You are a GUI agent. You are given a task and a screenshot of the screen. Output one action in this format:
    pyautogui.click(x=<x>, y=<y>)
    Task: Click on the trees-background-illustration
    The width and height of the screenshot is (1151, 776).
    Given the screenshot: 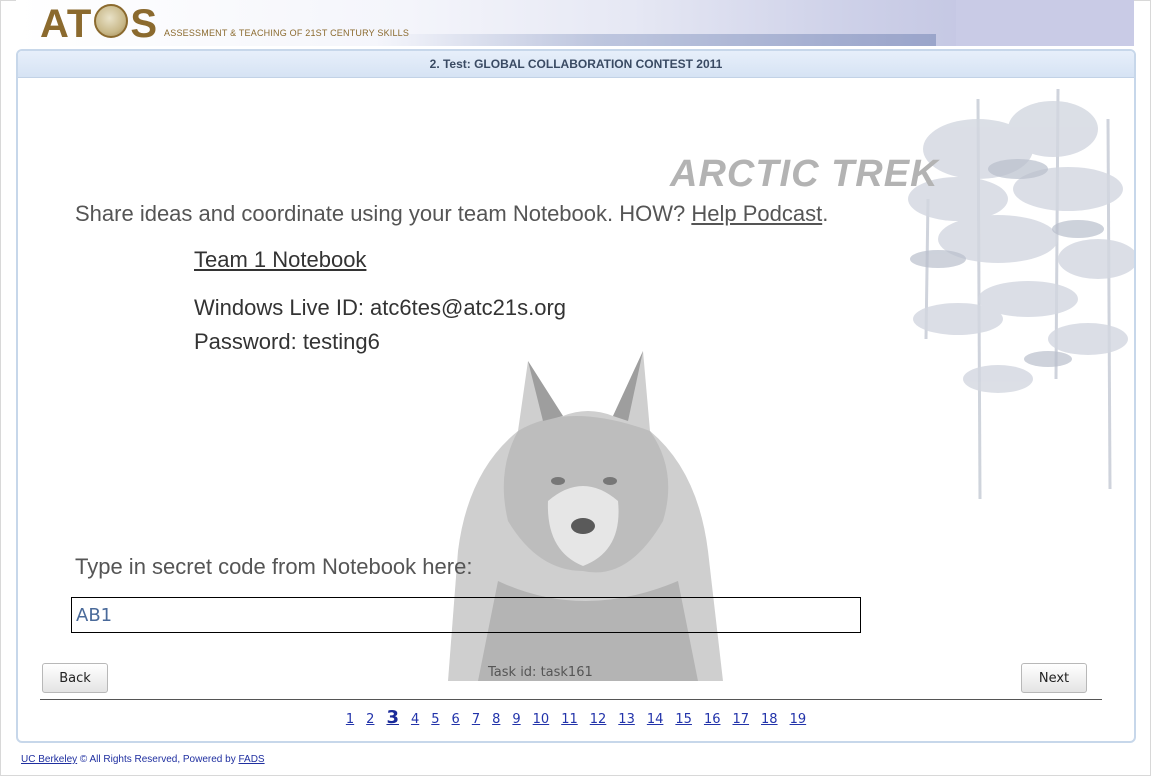 What is the action you would take?
    pyautogui.click(x=1021, y=294)
    